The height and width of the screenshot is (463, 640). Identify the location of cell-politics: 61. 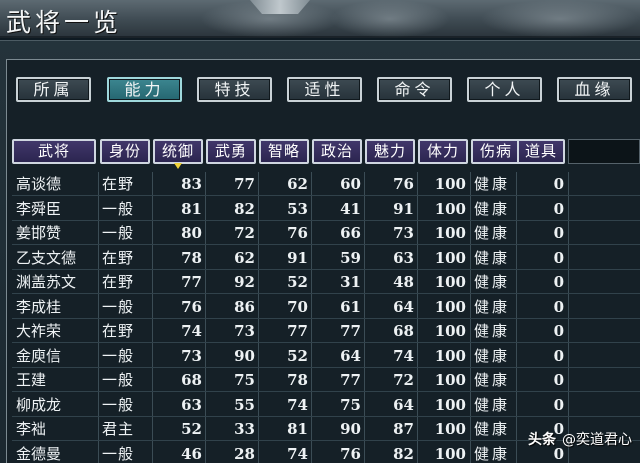
(350, 306).